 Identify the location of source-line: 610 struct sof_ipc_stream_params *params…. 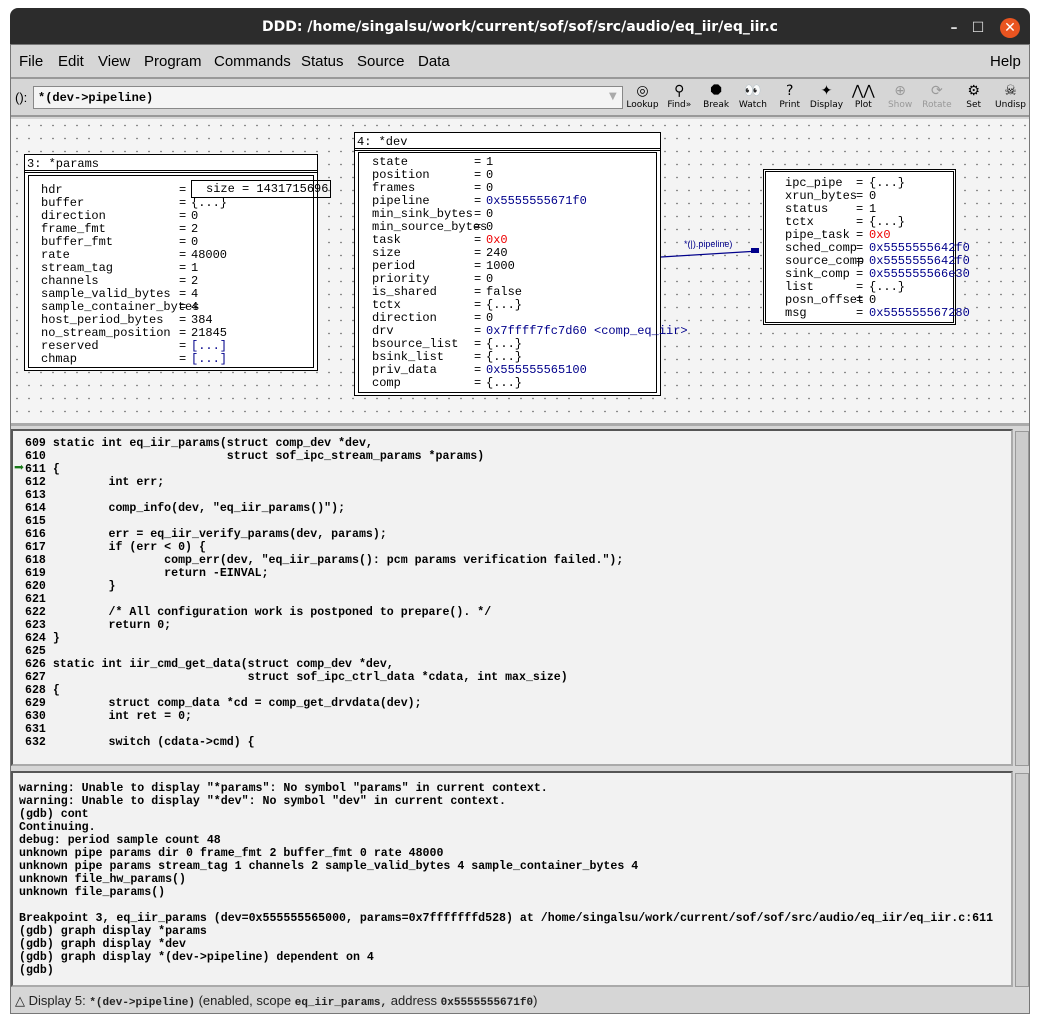
(254, 456).